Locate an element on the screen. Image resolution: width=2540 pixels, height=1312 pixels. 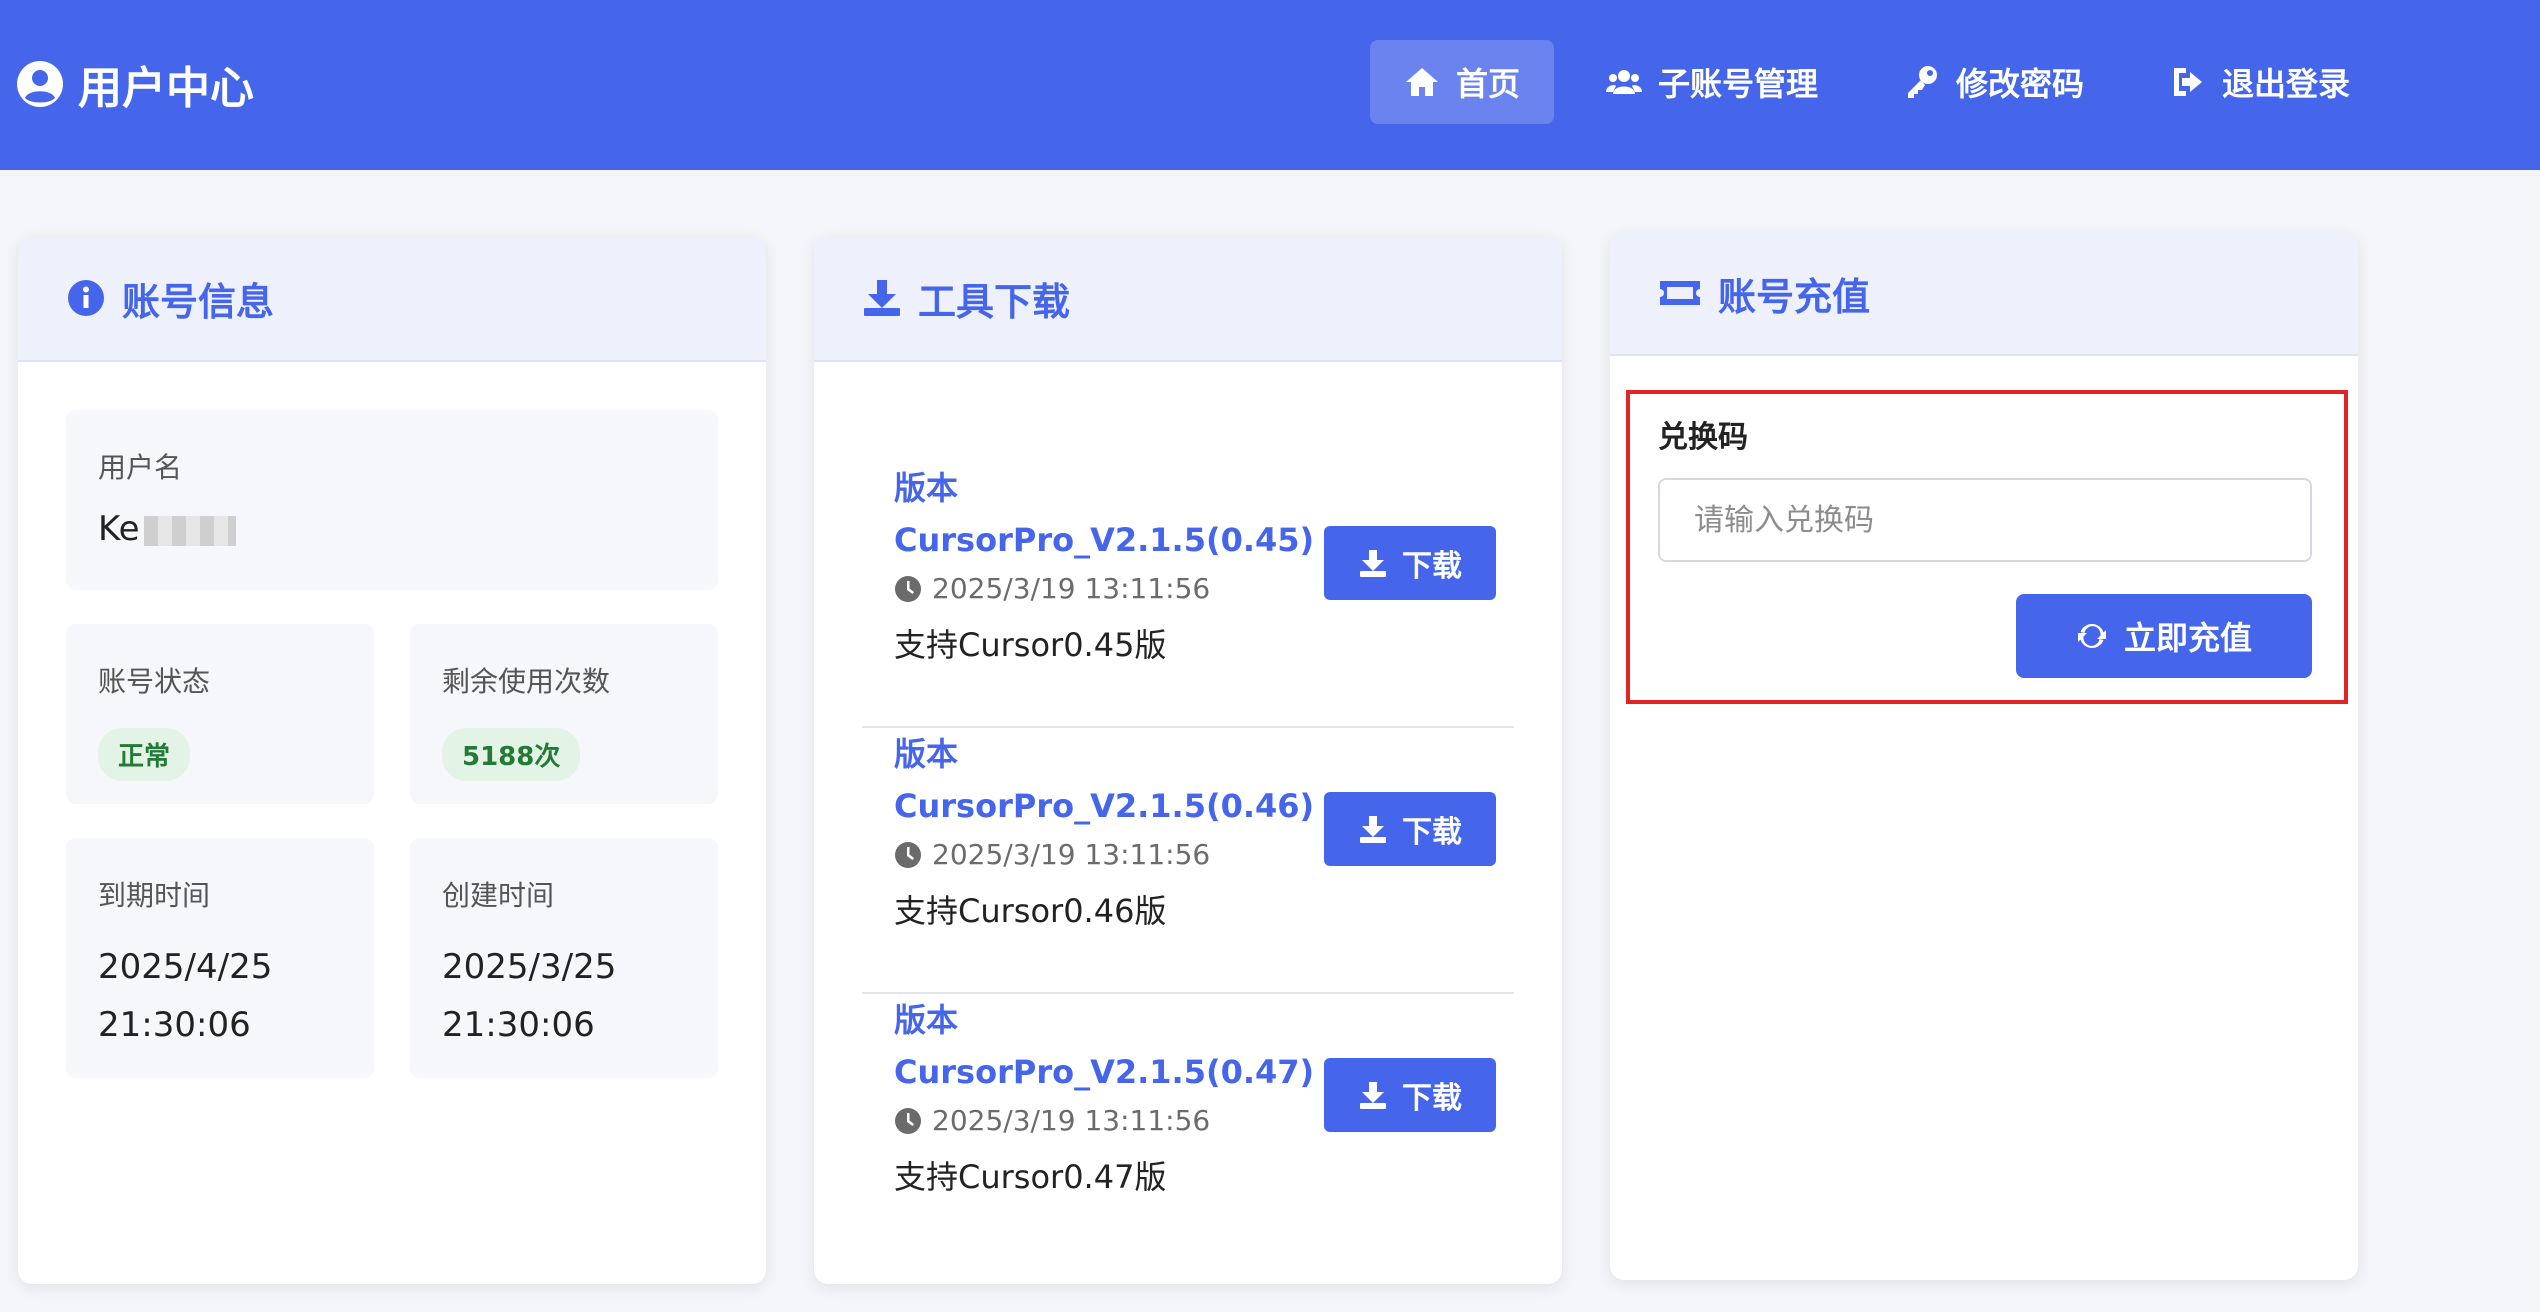
username-value: Ke is located at coordinates (119, 529).